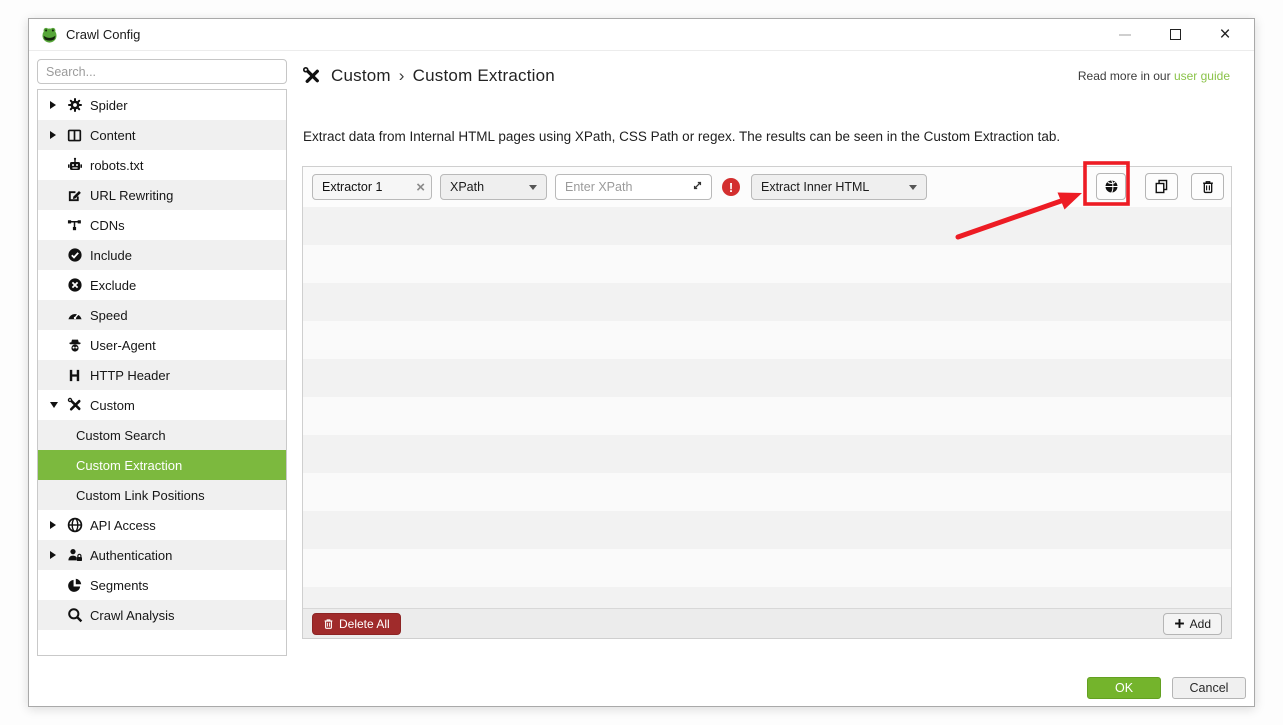 This screenshot has width=1283, height=725. What do you see at coordinates (103, 34) in the screenshot?
I see `window-title: Crawl Config` at bounding box center [103, 34].